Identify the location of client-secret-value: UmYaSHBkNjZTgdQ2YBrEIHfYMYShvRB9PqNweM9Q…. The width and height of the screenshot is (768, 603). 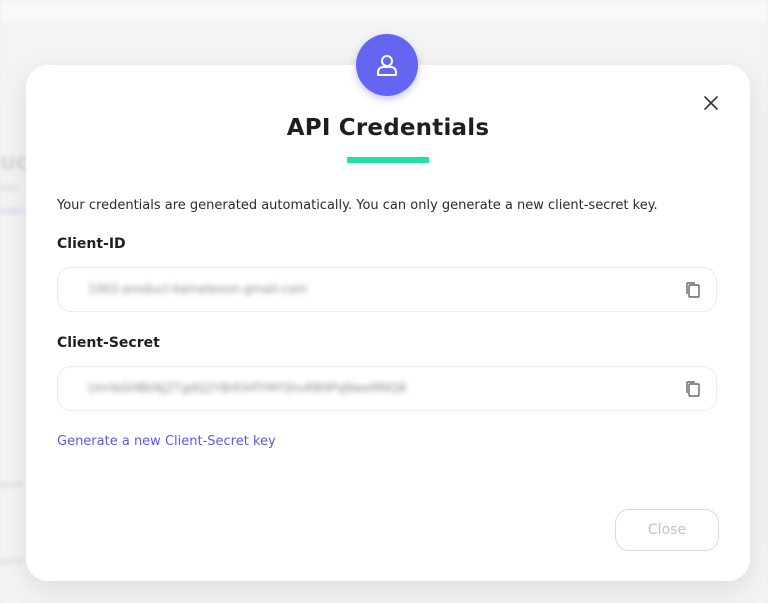
(247, 388).